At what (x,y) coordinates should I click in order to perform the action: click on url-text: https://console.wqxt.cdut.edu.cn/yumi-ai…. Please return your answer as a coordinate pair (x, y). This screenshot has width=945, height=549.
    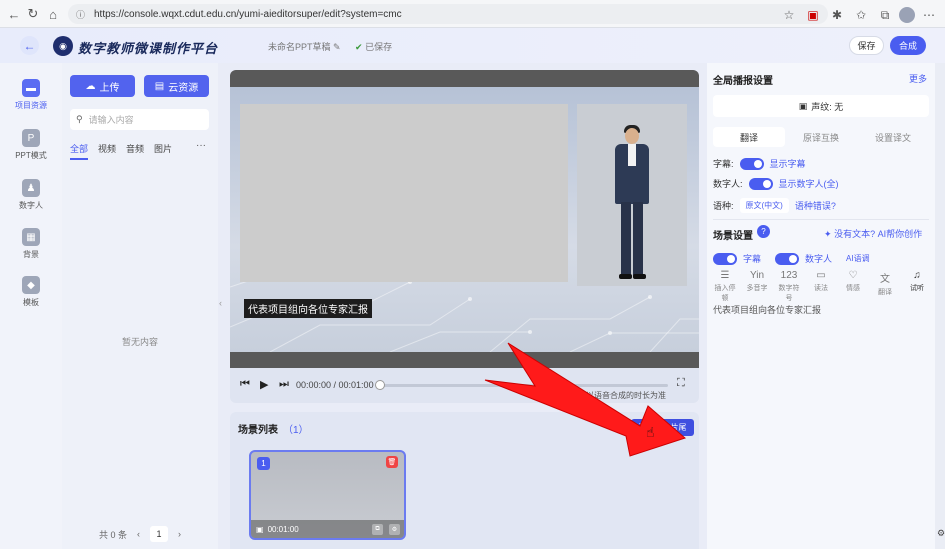
    Looking at the image, I should click on (248, 14).